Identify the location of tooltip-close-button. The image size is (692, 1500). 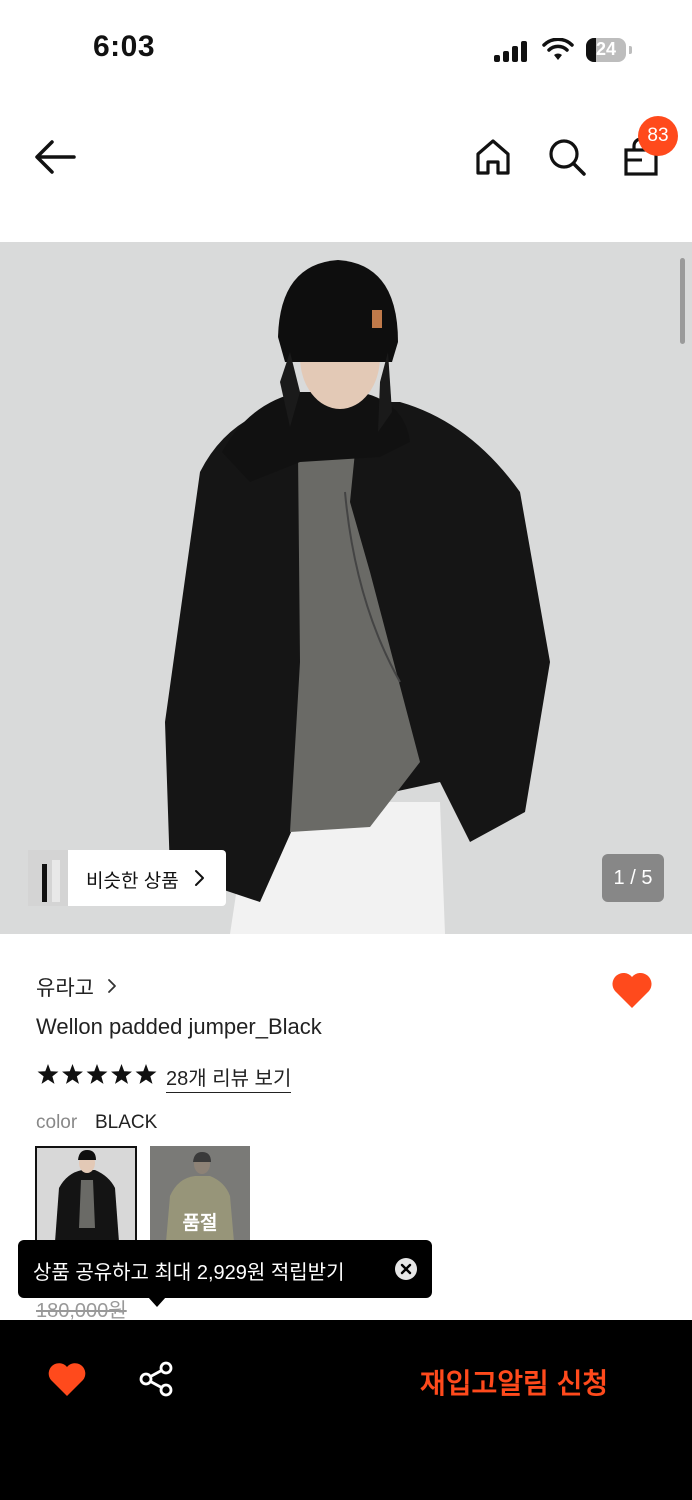
(406, 1269).